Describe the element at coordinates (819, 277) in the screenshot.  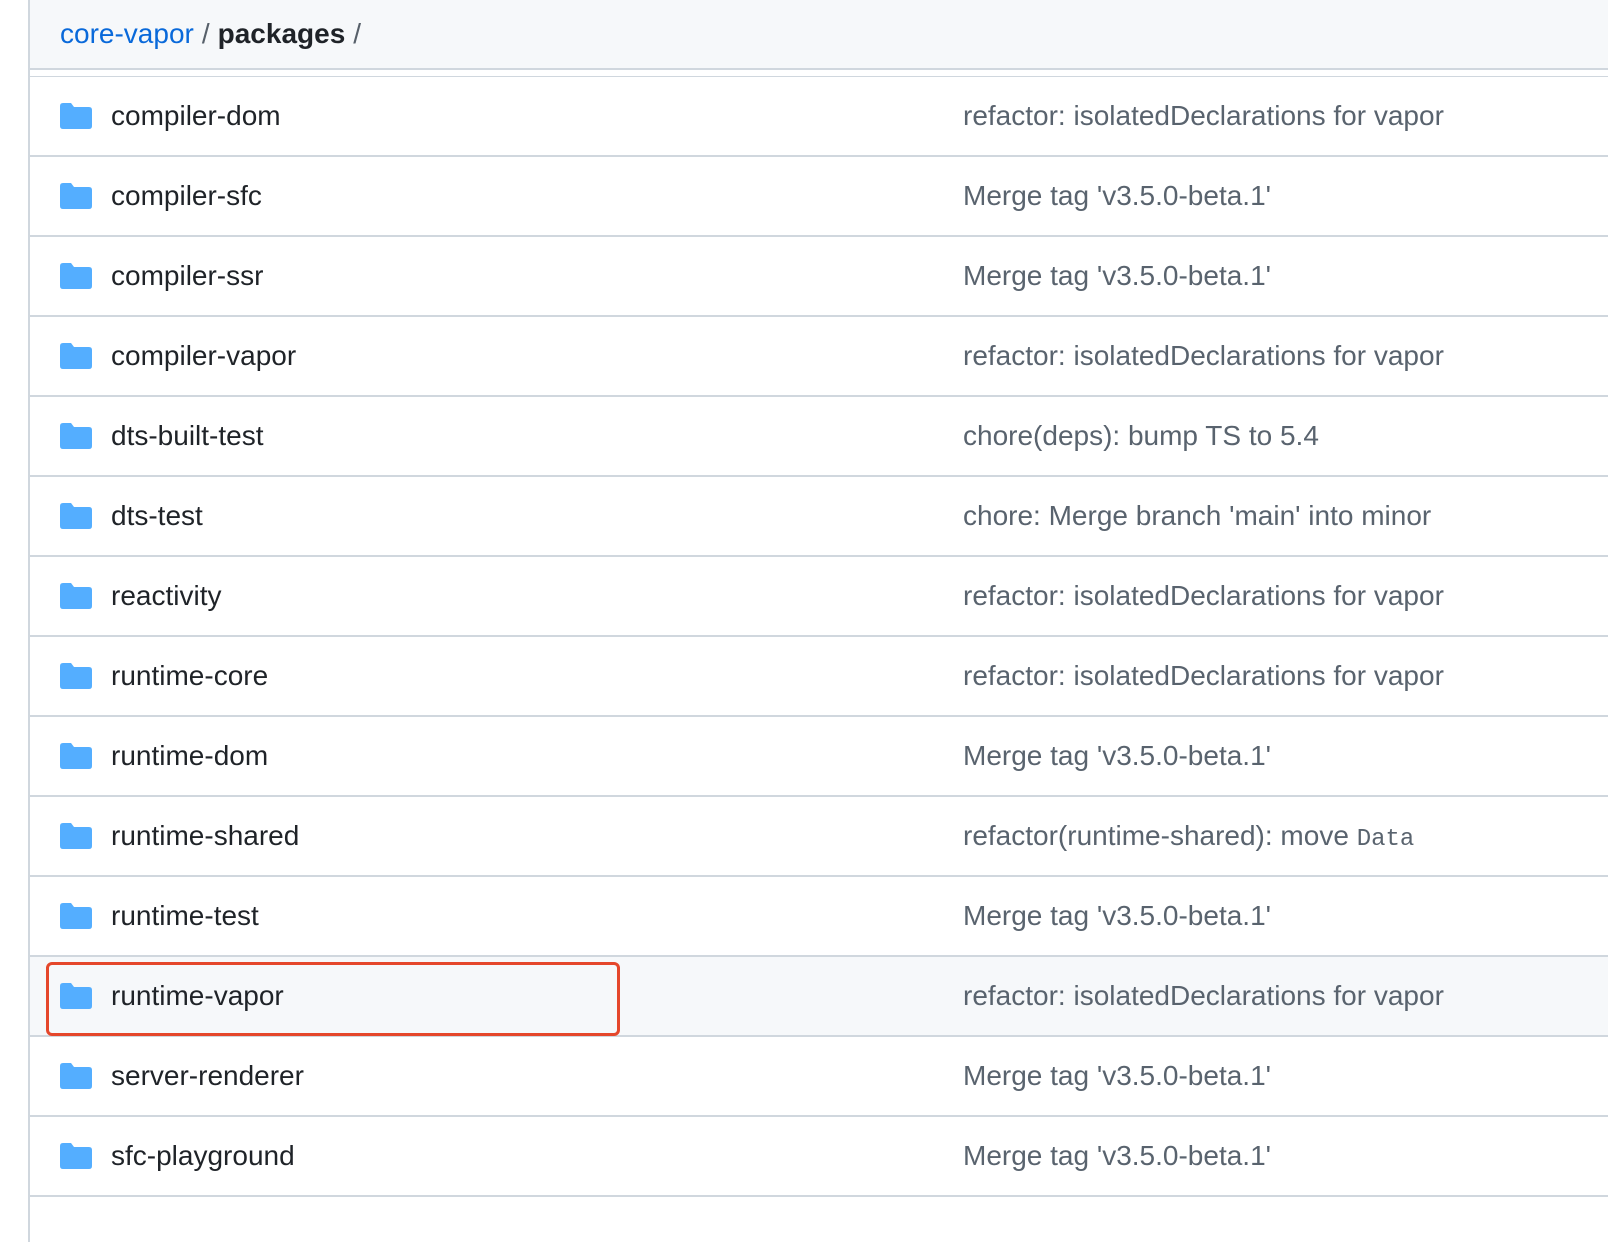
I see `file-row-compiler-ssr: compiler-ssr Merge tag 'v3.5.0-beta.1'` at that location.